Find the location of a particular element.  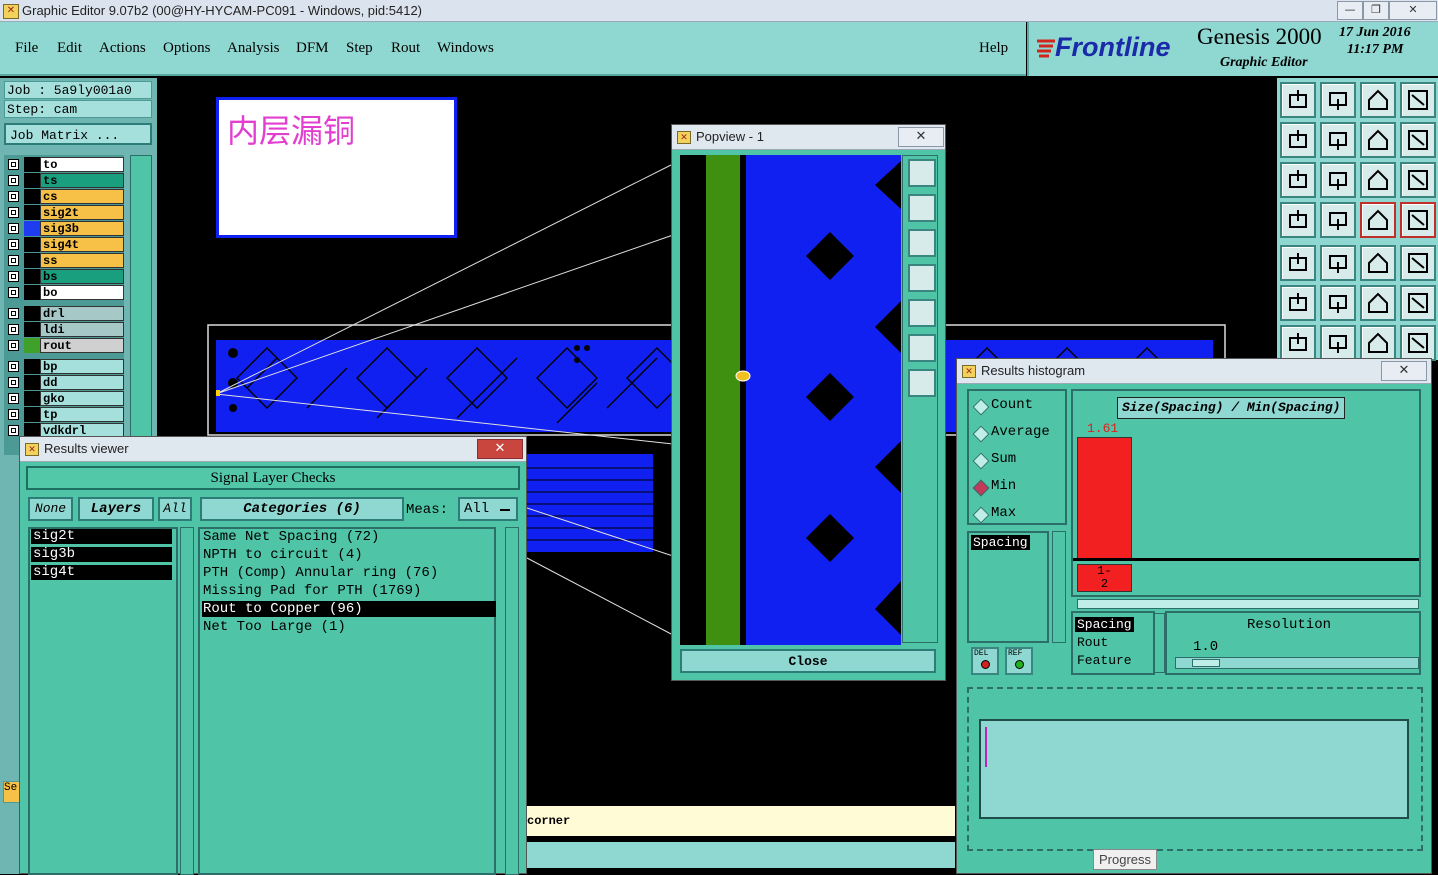

help-icon is located at coordinates (1418, 180).